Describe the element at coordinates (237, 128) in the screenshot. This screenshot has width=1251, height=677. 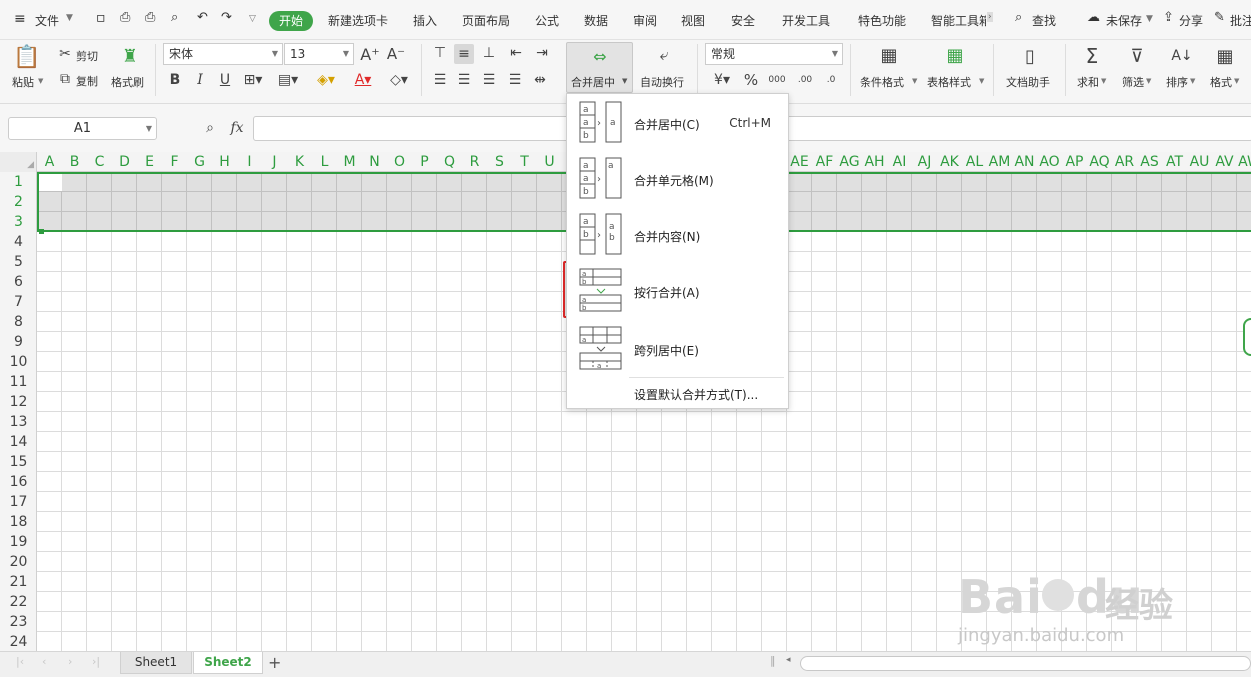
I see `fx-icon: fx` at that location.